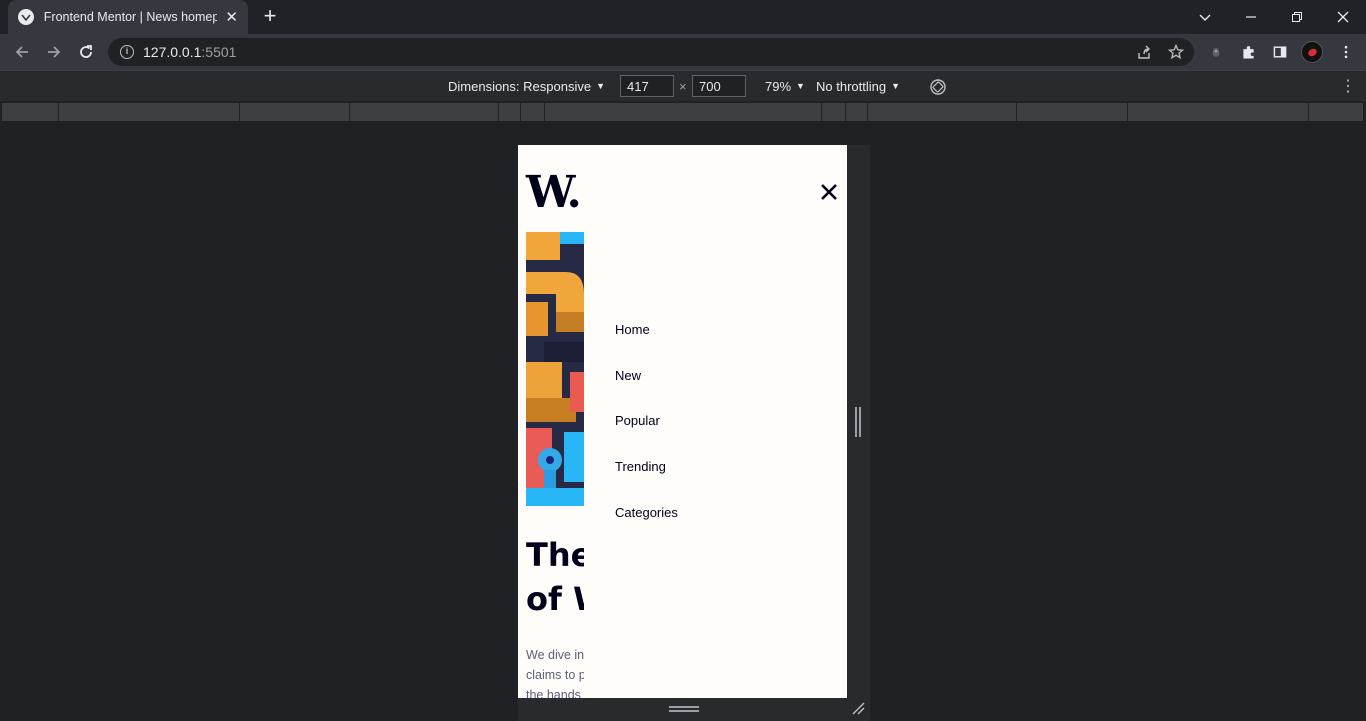 This screenshot has width=1366, height=721. I want to click on side-panel-icon, so click(1280, 52).